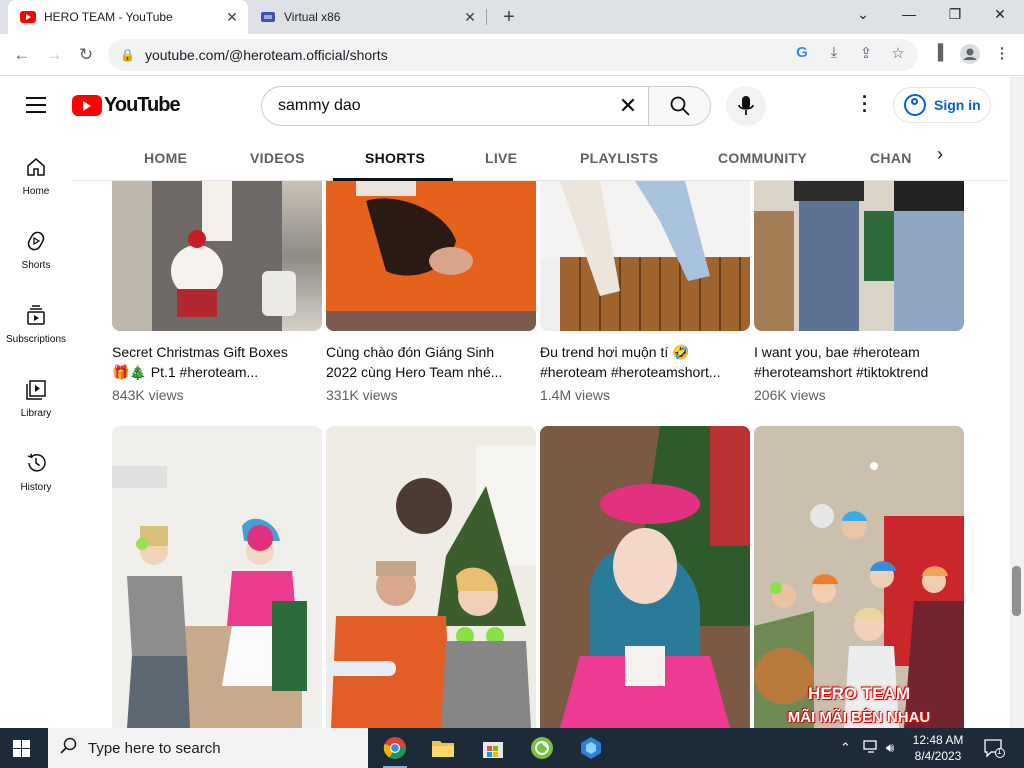 The width and height of the screenshot is (1024, 768). I want to click on windows-start-icon, so click(21, 748).